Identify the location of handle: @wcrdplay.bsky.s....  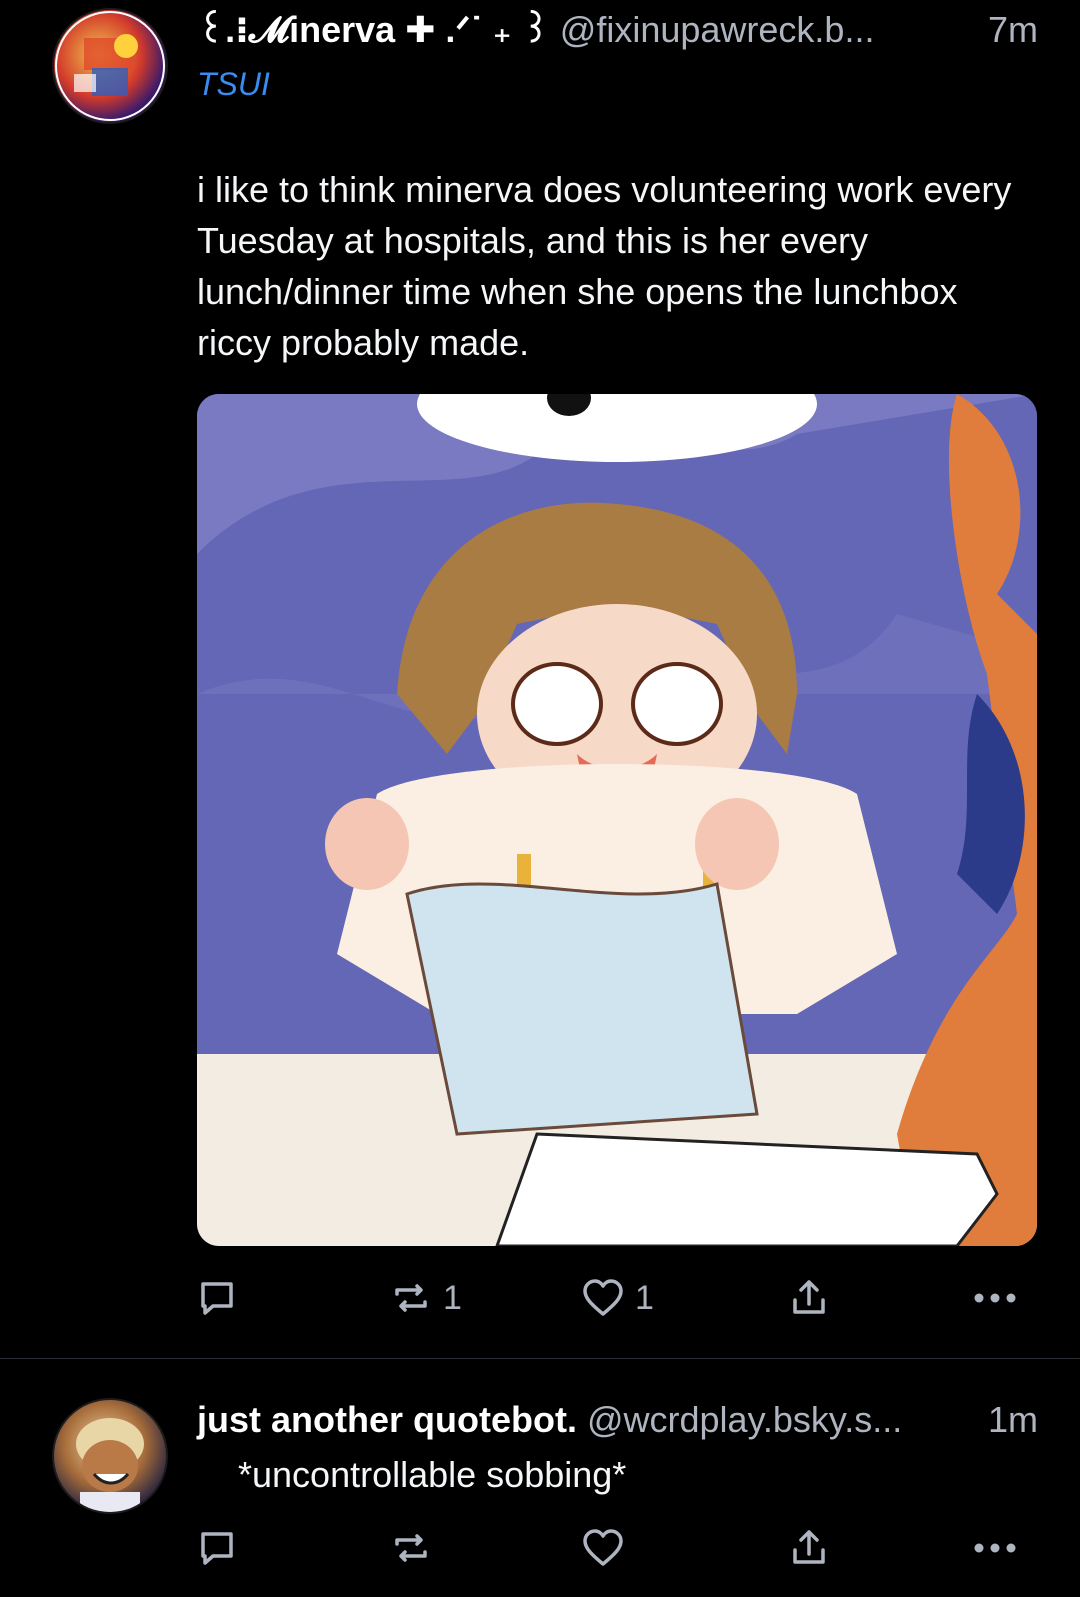
(744, 1419).